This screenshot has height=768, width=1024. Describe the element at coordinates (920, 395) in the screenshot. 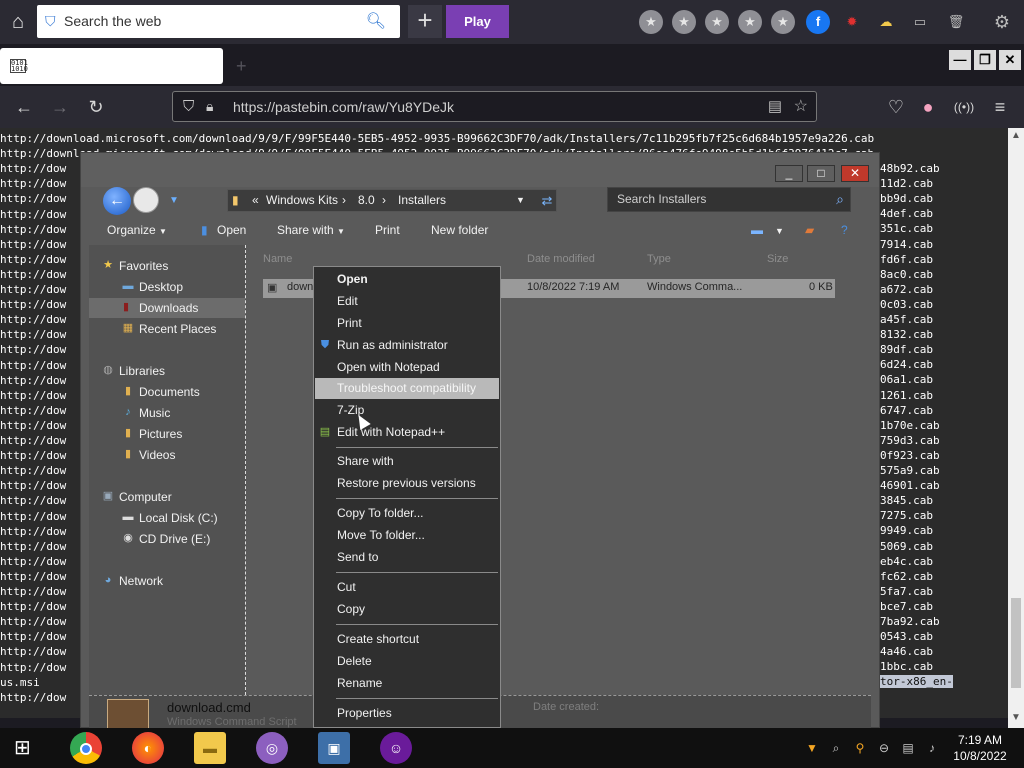

I see `text-line-tail: 1261.cab` at that location.